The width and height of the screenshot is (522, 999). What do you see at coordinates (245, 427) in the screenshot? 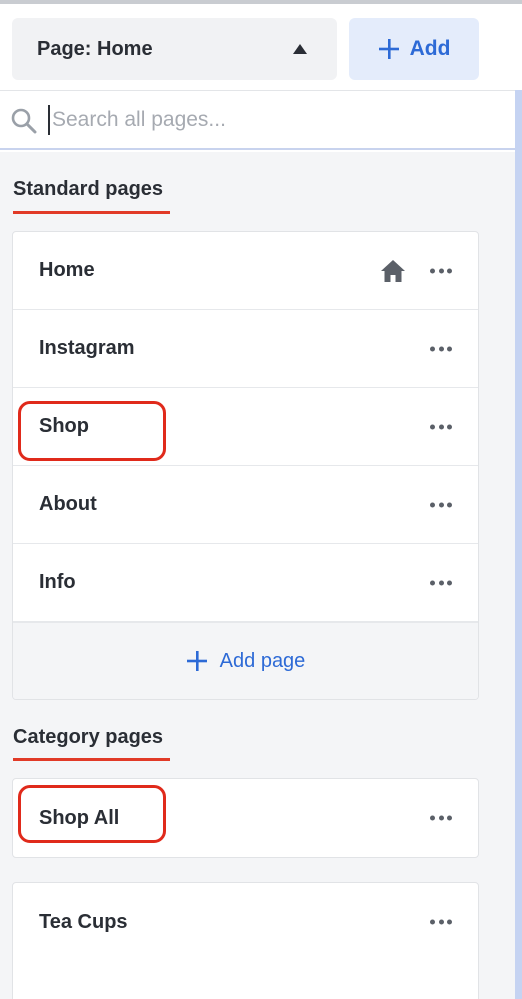
I see `page-row-shop: Shop` at bounding box center [245, 427].